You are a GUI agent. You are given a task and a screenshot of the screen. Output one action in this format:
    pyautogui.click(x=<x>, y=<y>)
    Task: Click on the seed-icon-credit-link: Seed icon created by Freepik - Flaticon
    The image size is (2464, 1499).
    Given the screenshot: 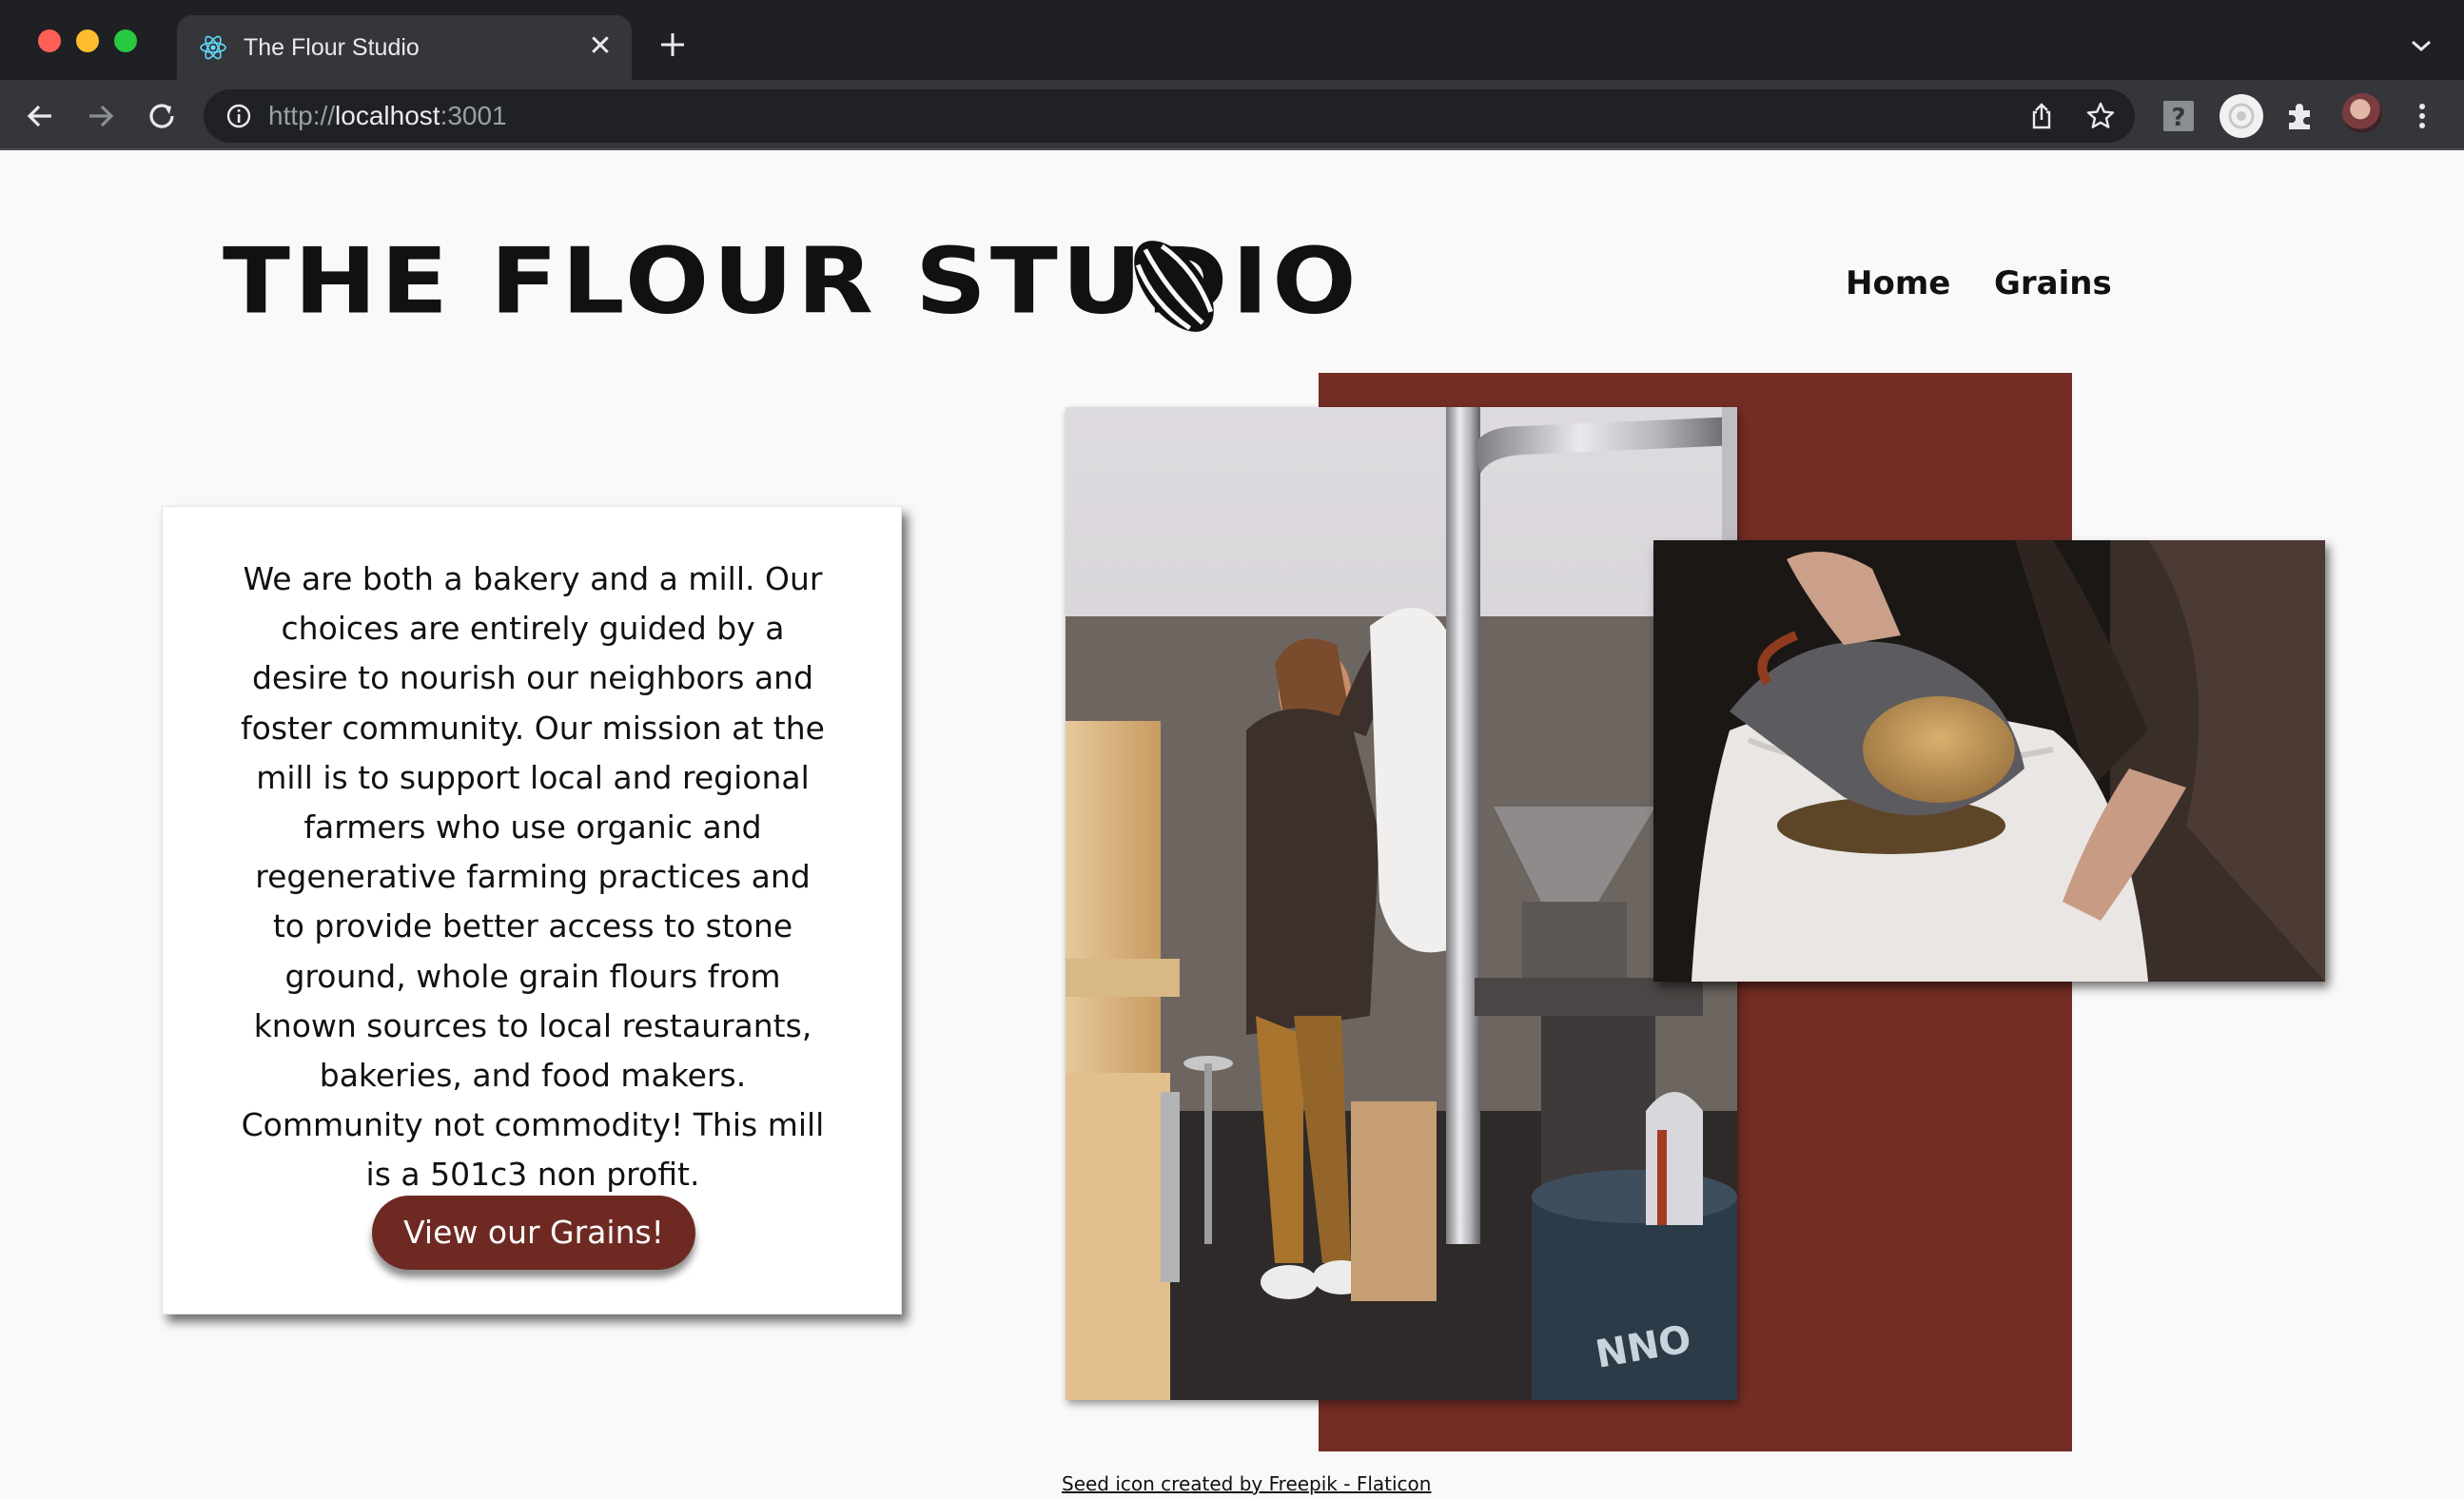 What is the action you would take?
    pyautogui.click(x=1246, y=1483)
    